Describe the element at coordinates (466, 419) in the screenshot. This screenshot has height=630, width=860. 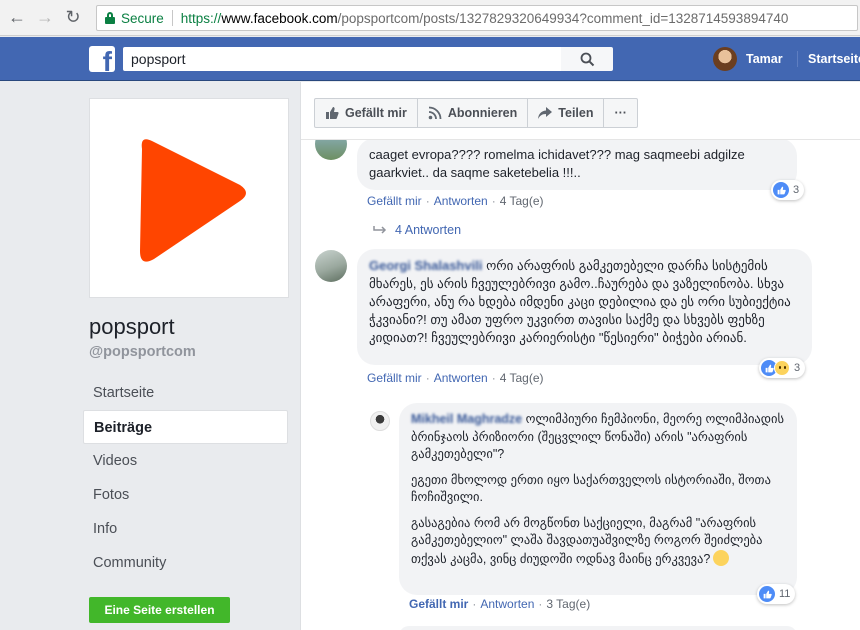
I see `reply-author: Mikheil Maghradze` at that location.